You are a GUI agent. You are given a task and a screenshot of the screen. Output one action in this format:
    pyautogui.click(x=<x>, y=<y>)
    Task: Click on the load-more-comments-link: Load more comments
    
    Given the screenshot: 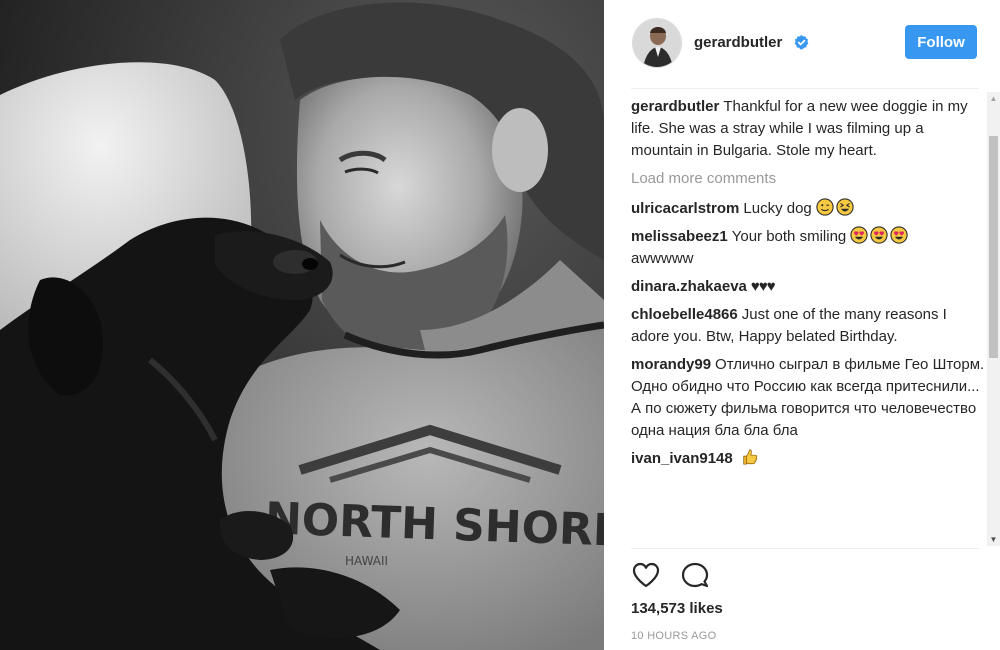 What is the action you would take?
    pyautogui.click(x=809, y=179)
    